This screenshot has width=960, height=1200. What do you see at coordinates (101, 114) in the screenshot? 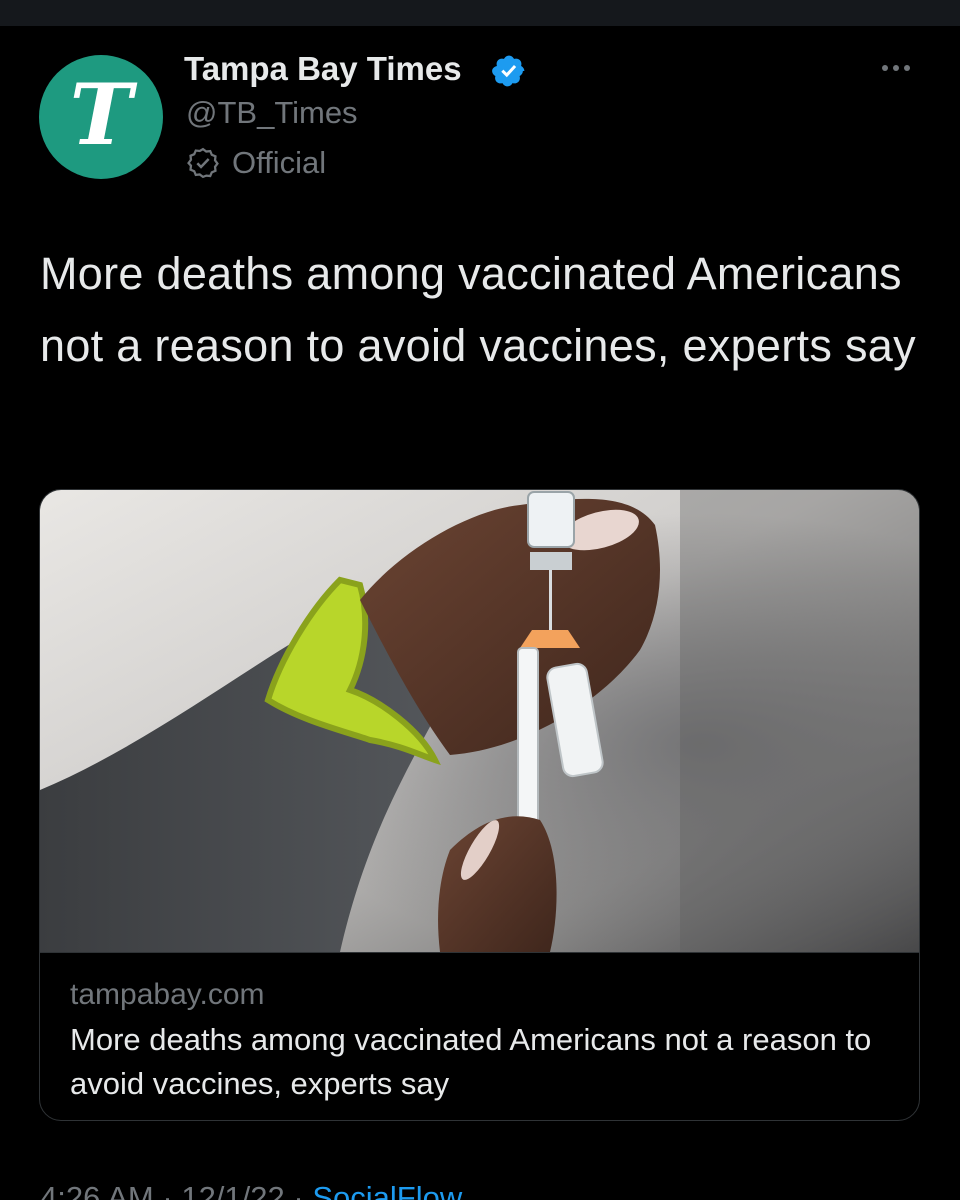
I see `avatar-logo-letter: T` at bounding box center [101, 114].